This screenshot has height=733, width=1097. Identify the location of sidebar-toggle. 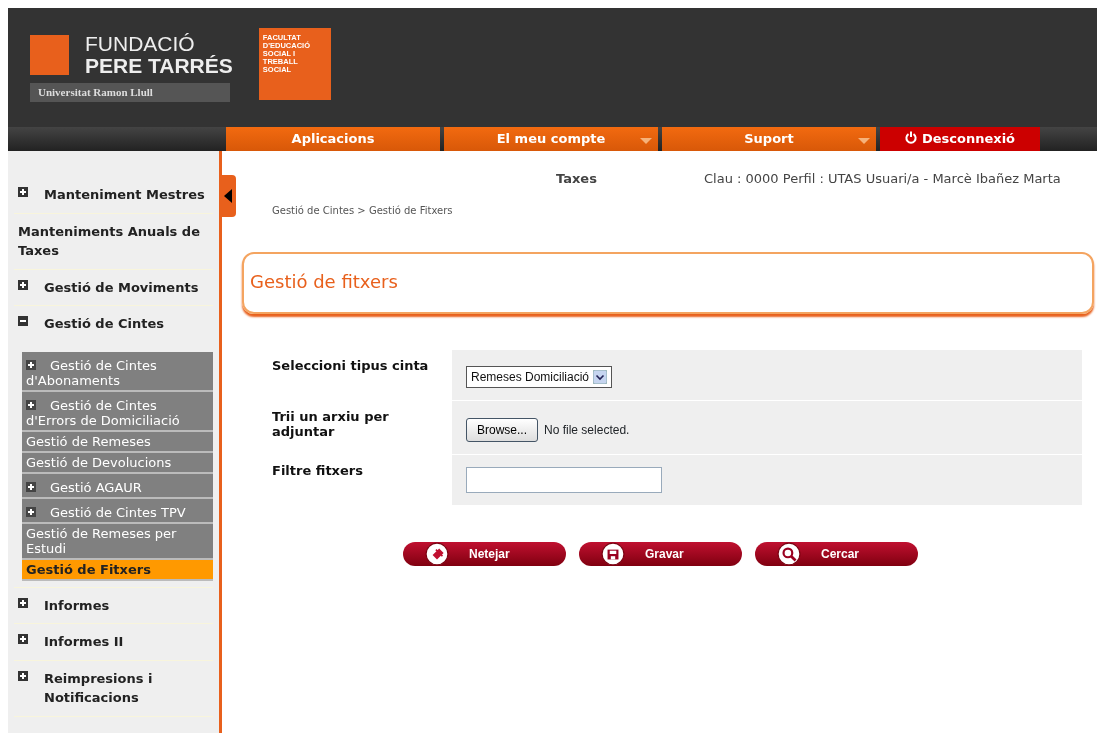
(229, 196).